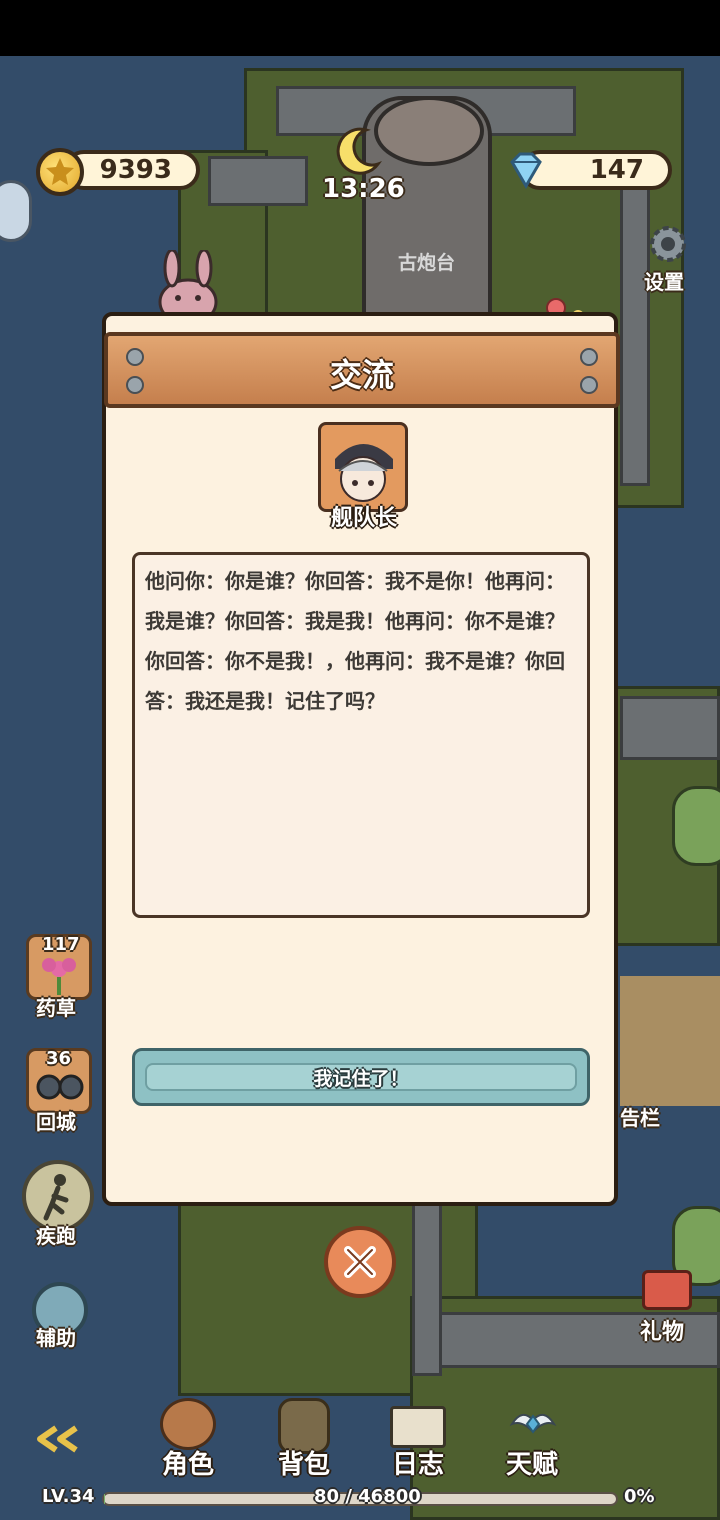 This screenshot has width=720, height=1520. What do you see at coordinates (56, 1338) in the screenshot?
I see `assist-label: 辅助` at bounding box center [56, 1338].